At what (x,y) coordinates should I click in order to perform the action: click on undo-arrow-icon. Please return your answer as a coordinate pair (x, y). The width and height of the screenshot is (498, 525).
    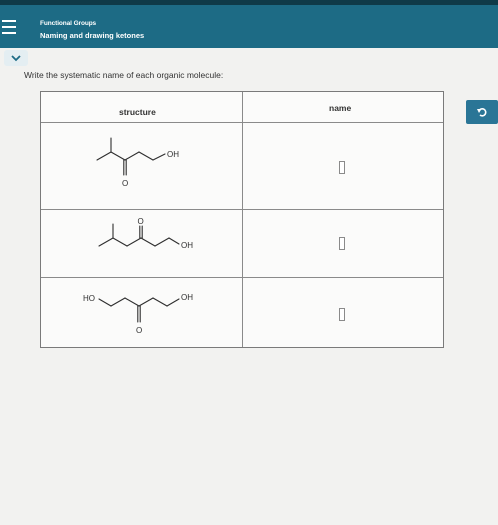
    Looking at the image, I should click on (482, 112).